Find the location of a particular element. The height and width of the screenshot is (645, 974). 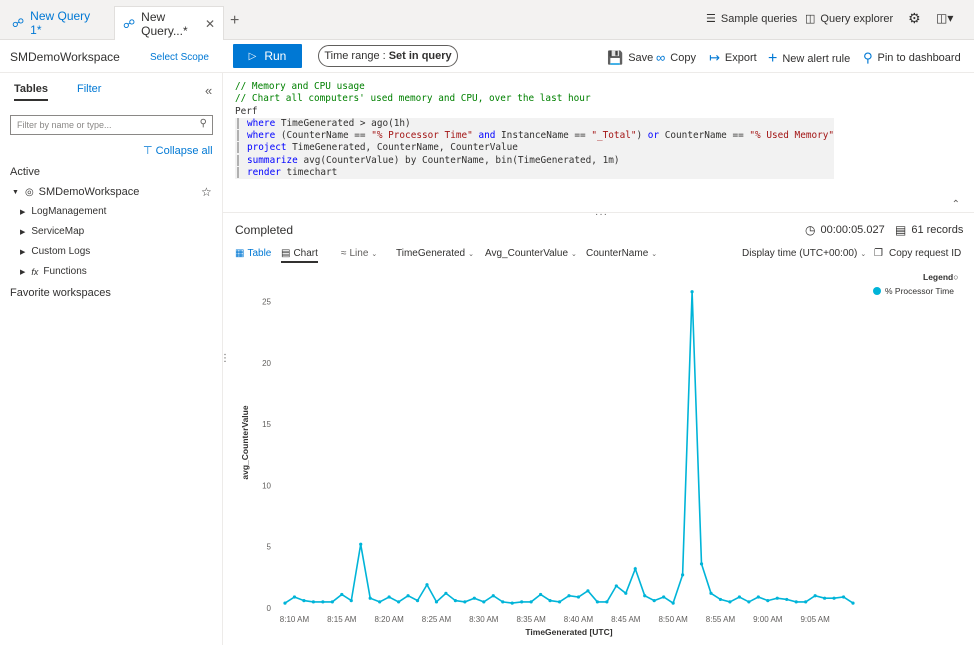

save-button: 💾 Save is located at coordinates (630, 58).